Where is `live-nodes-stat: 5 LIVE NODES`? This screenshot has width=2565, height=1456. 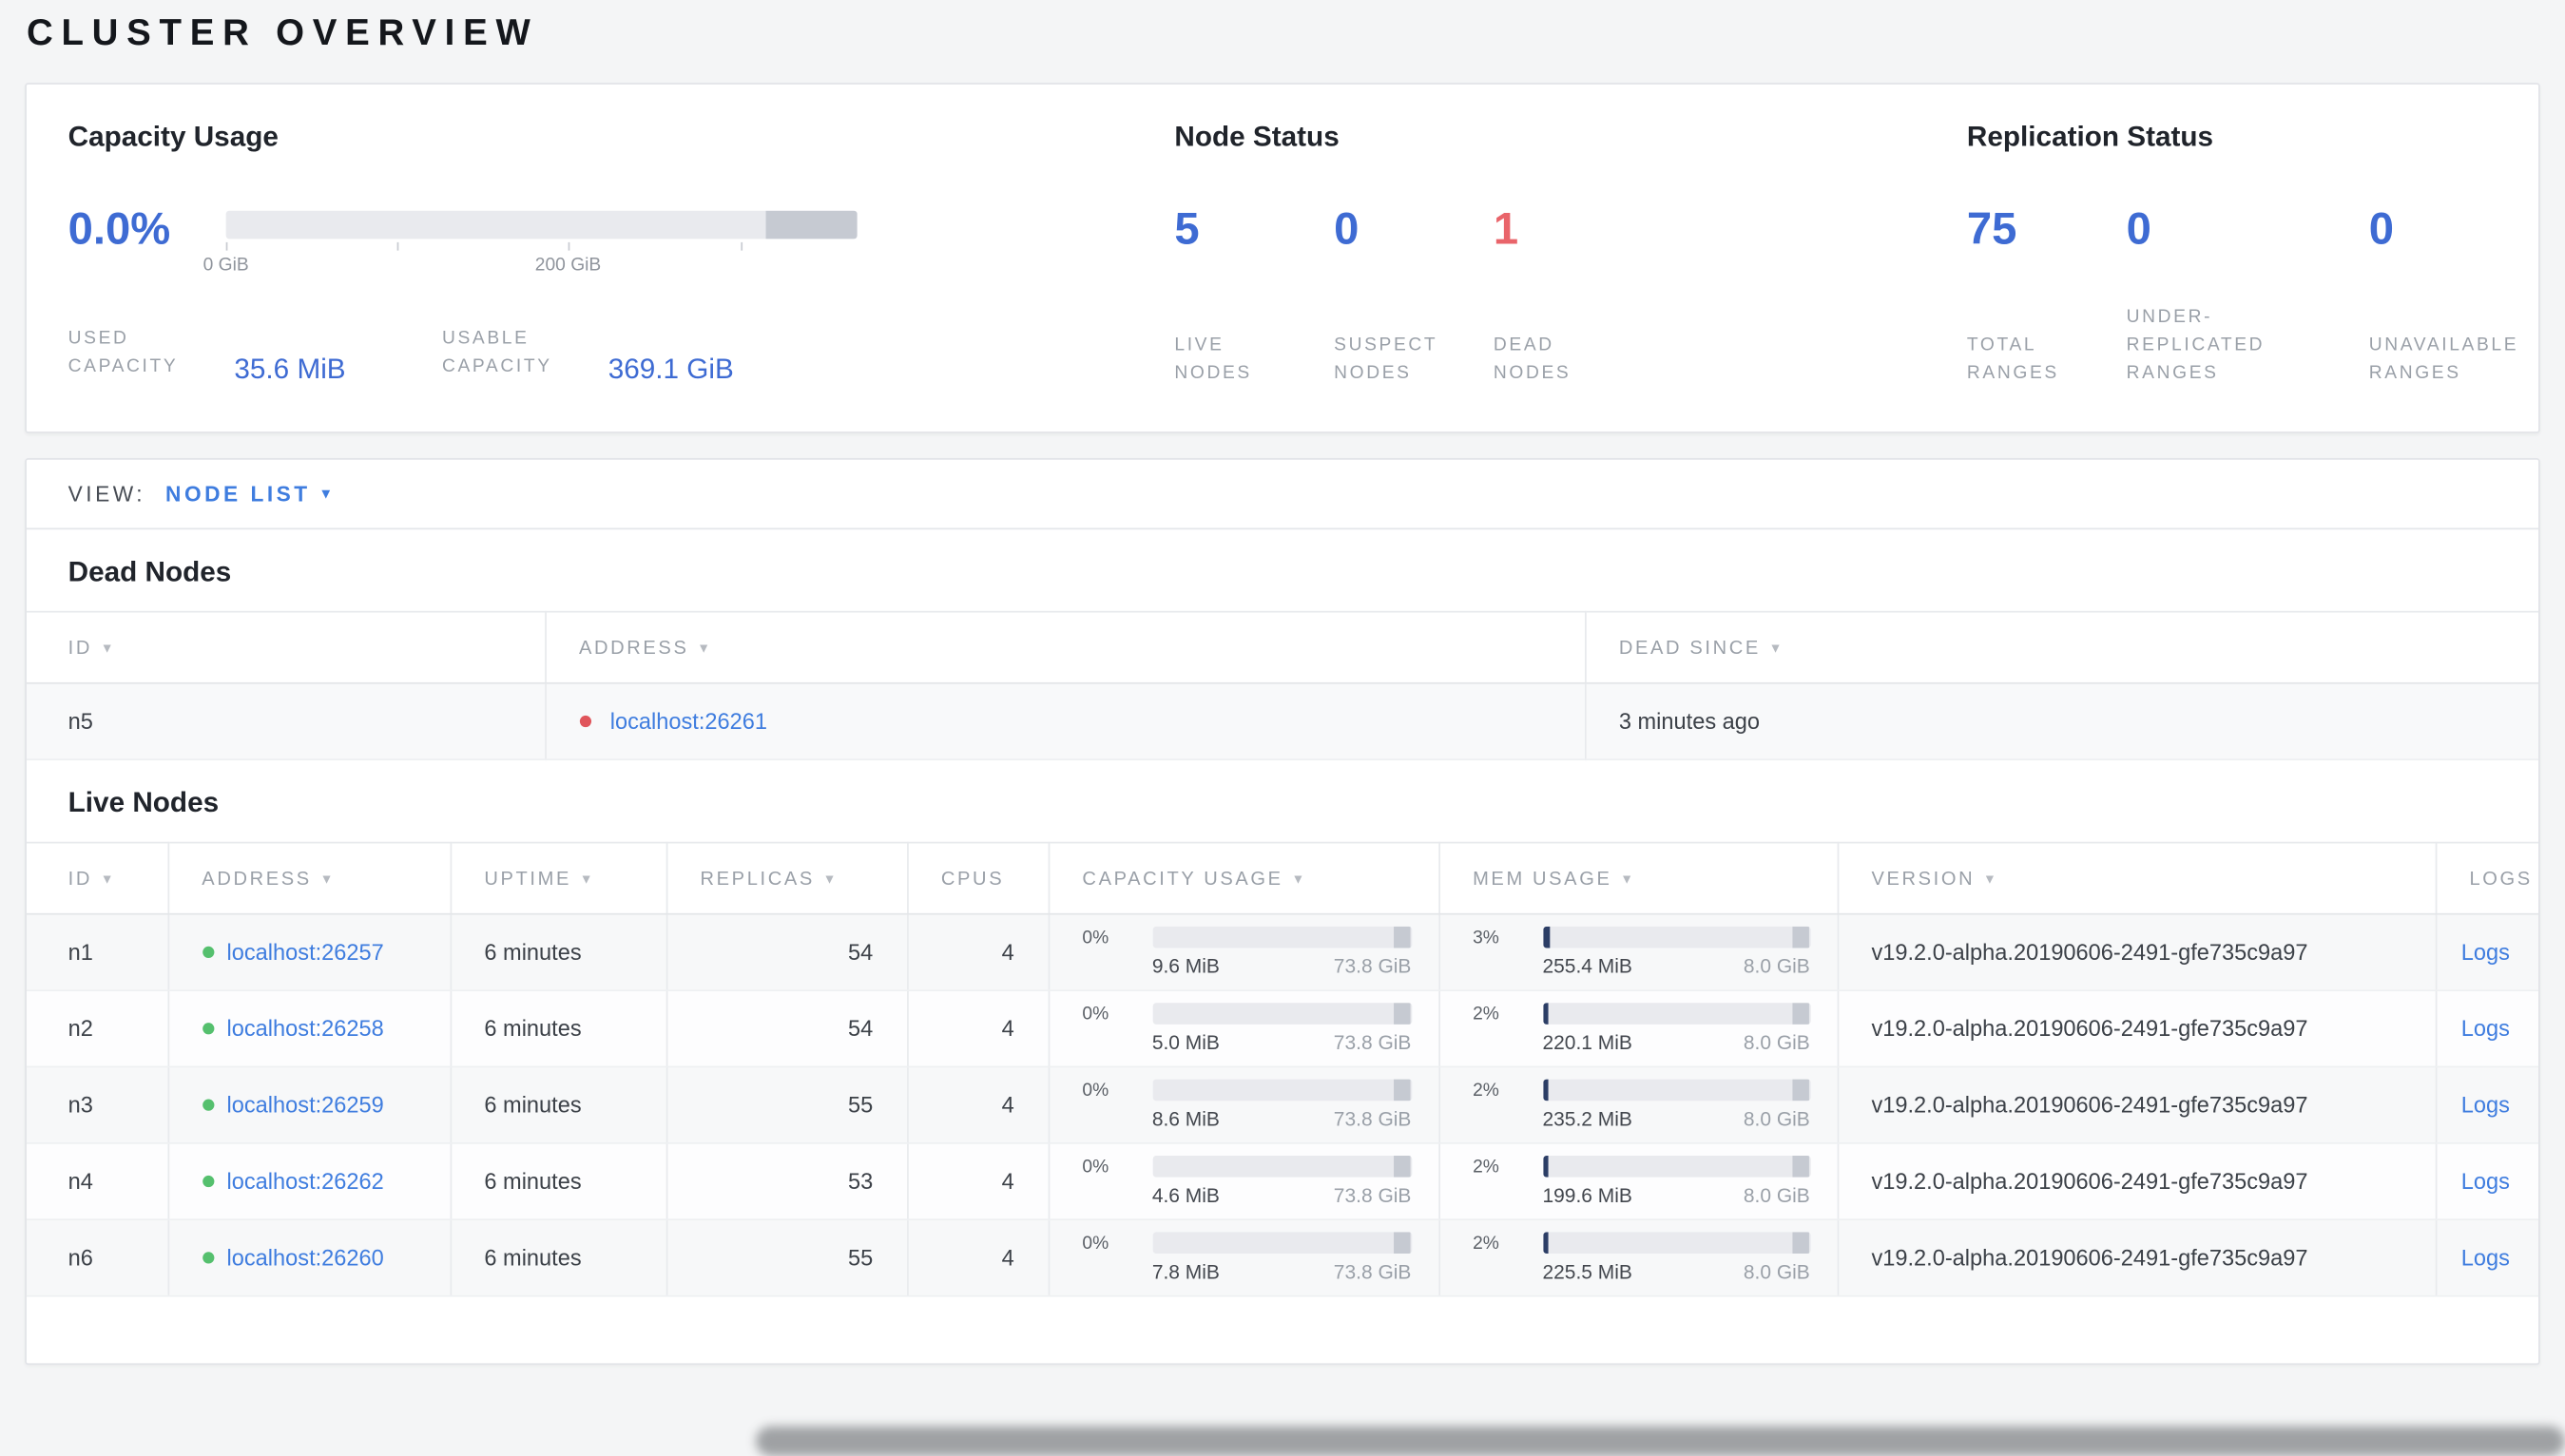
live-nodes-stat: 5 LIVE NODES is located at coordinates (1254, 295).